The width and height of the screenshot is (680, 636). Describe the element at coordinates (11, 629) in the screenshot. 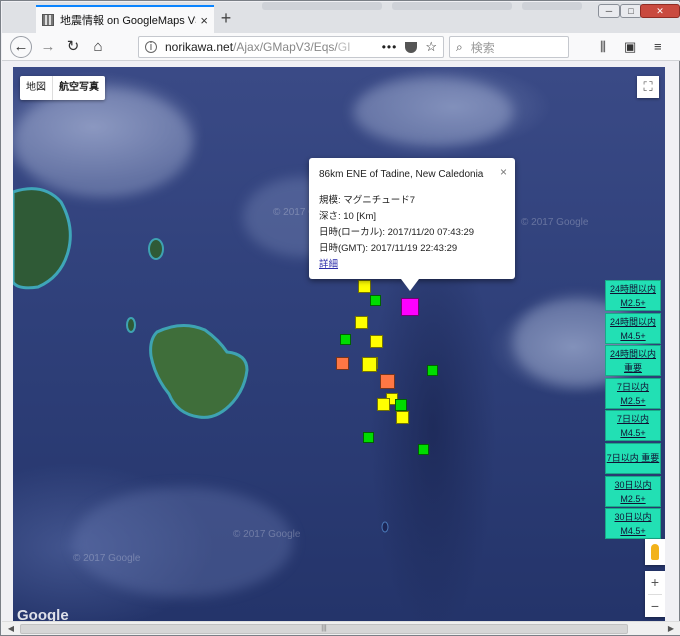

I see `scroll-left-icon: ◀` at that location.